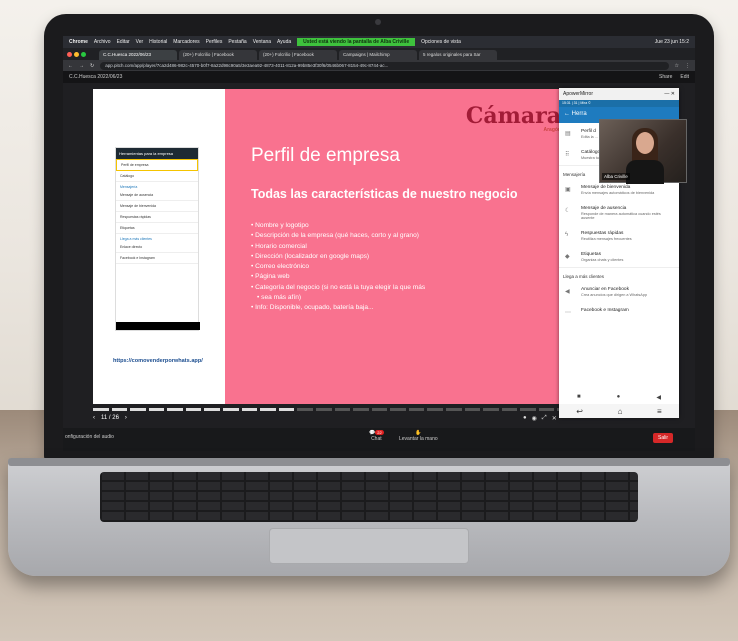 This screenshot has width=738, height=641. I want to click on store-icon: ▤, so click(568, 134).